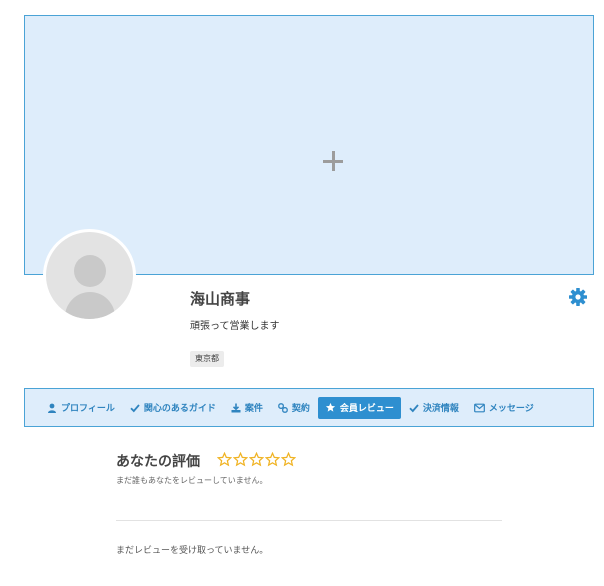  What do you see at coordinates (192, 480) in the screenshot?
I see `rating-note: まだ誰もあなたをレビューしていません。` at bounding box center [192, 480].